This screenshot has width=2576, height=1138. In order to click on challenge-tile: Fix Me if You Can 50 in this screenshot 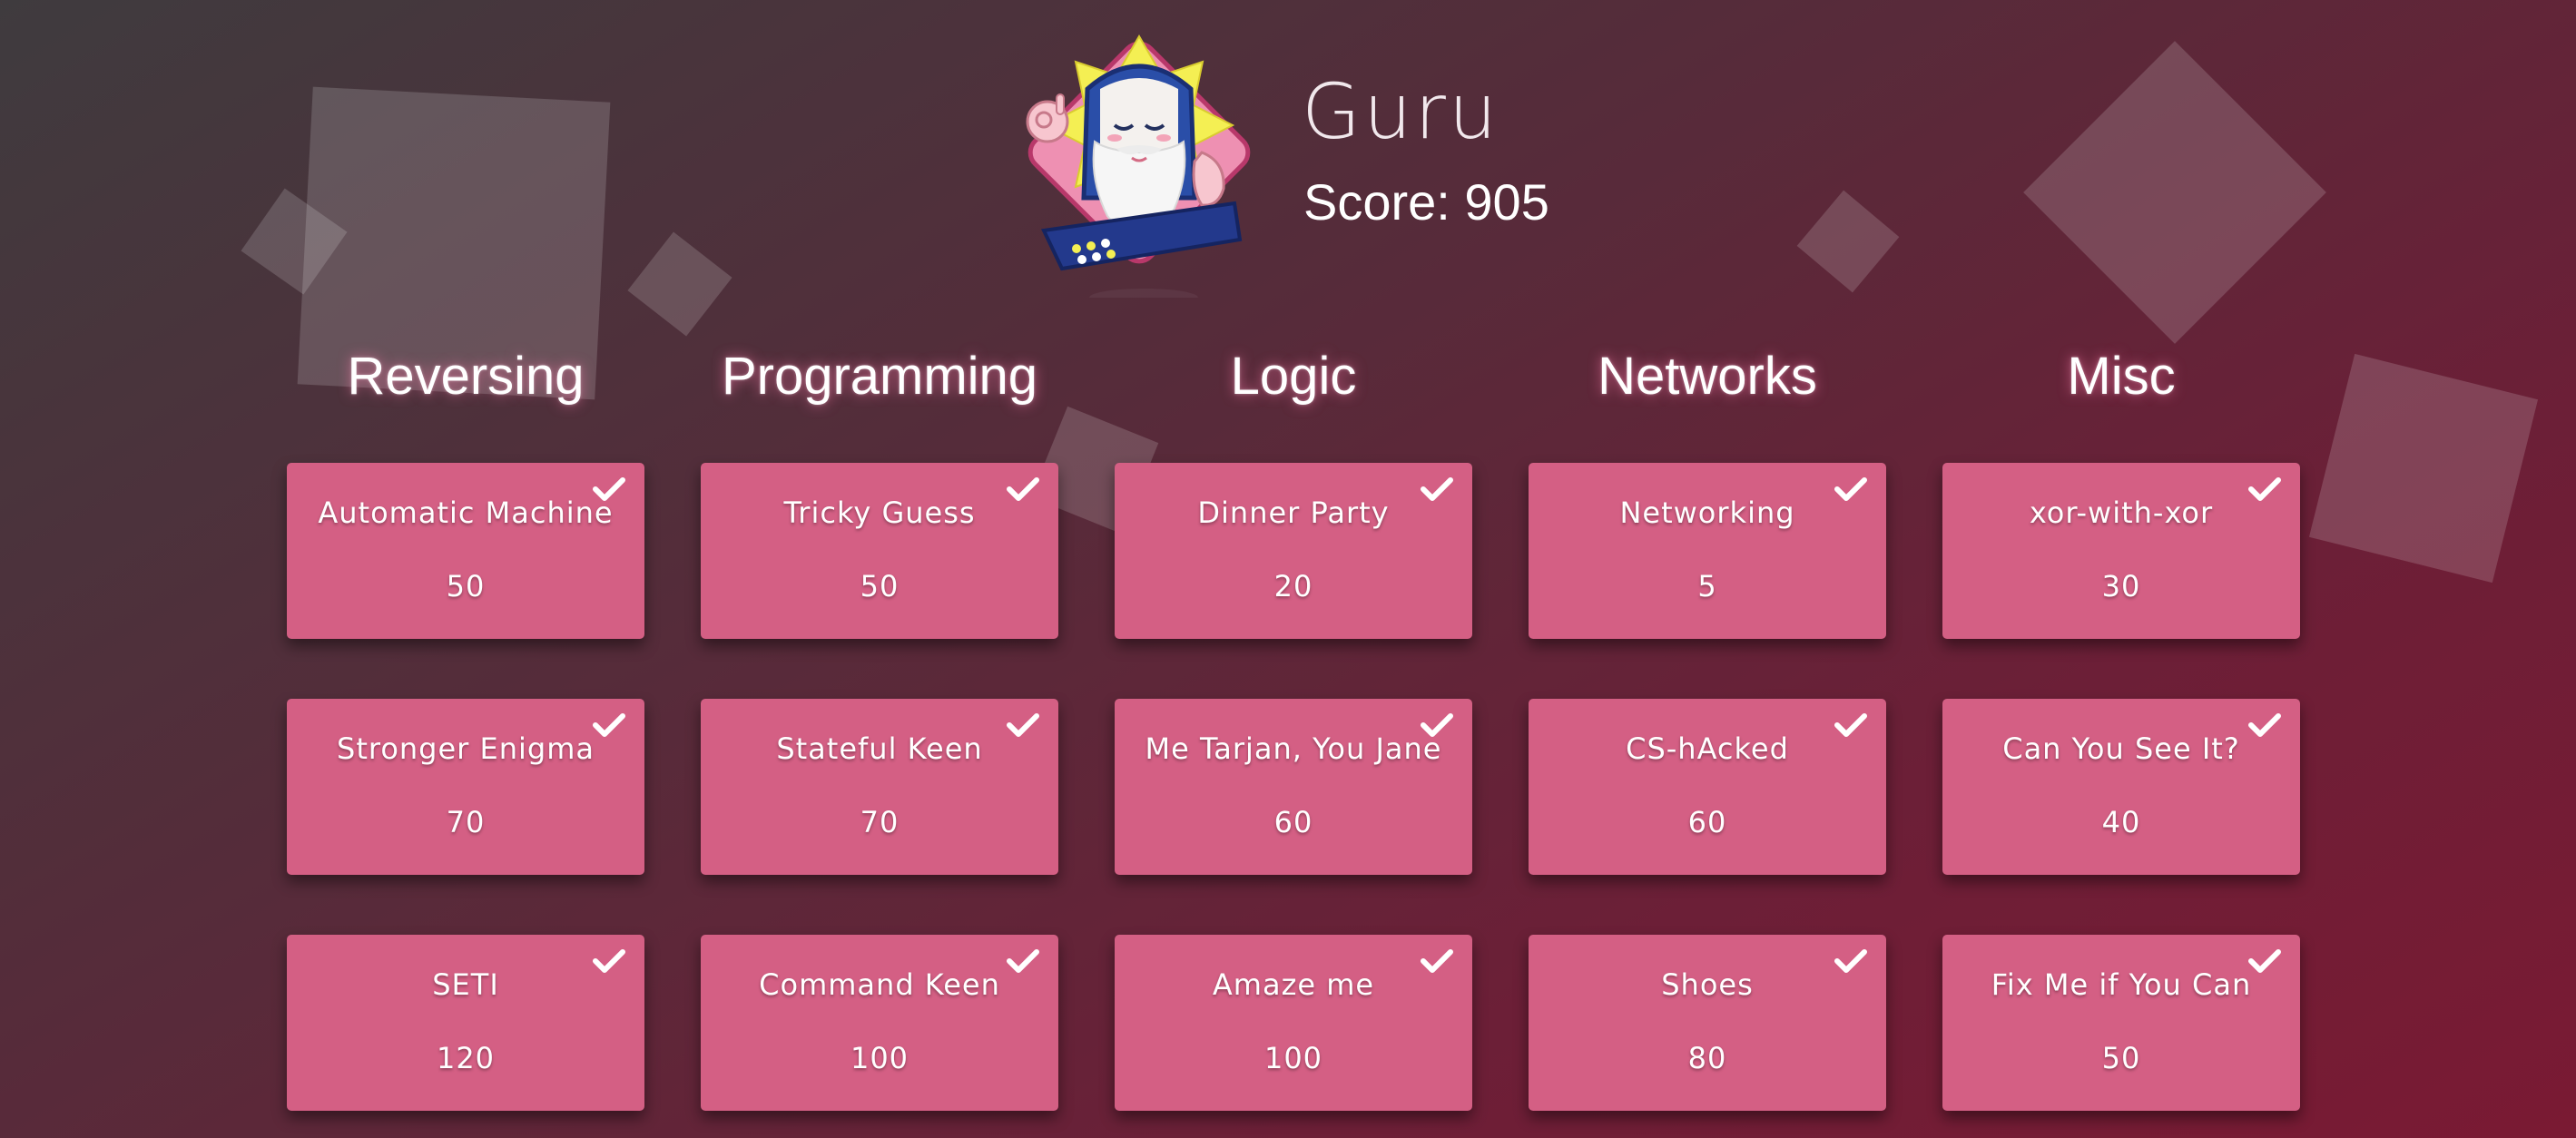, I will do `click(2121, 1023)`.